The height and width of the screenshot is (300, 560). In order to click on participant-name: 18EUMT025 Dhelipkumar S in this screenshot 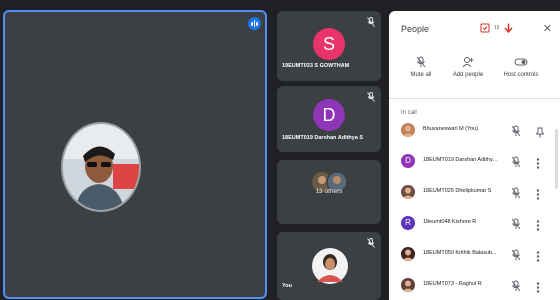, I will do `click(457, 191)`.